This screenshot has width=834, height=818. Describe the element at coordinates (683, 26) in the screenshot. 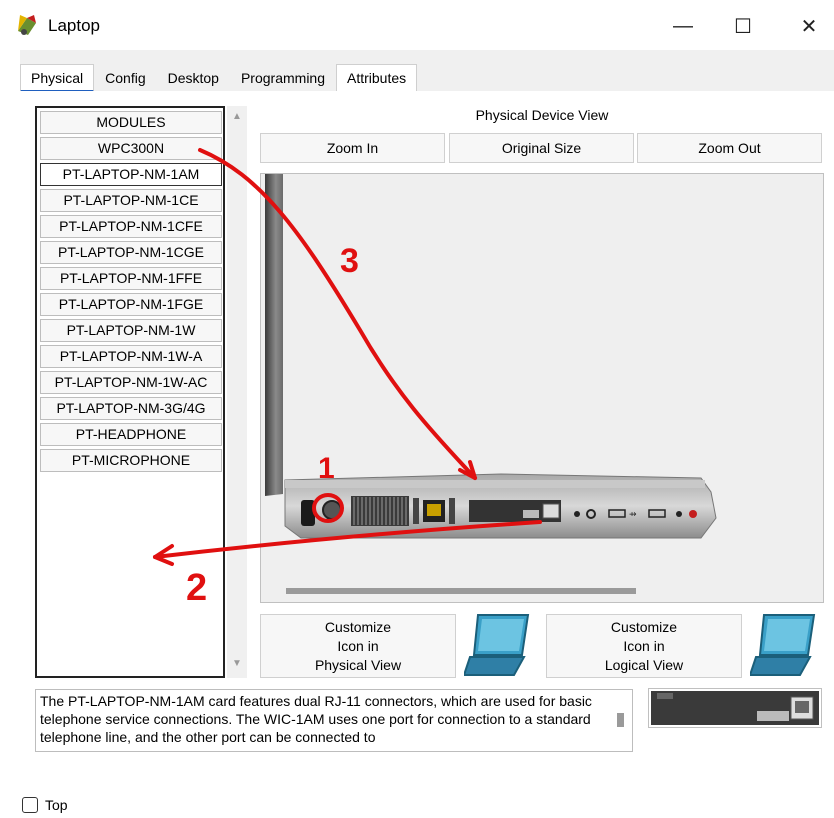

I see `minimize-button: —` at that location.